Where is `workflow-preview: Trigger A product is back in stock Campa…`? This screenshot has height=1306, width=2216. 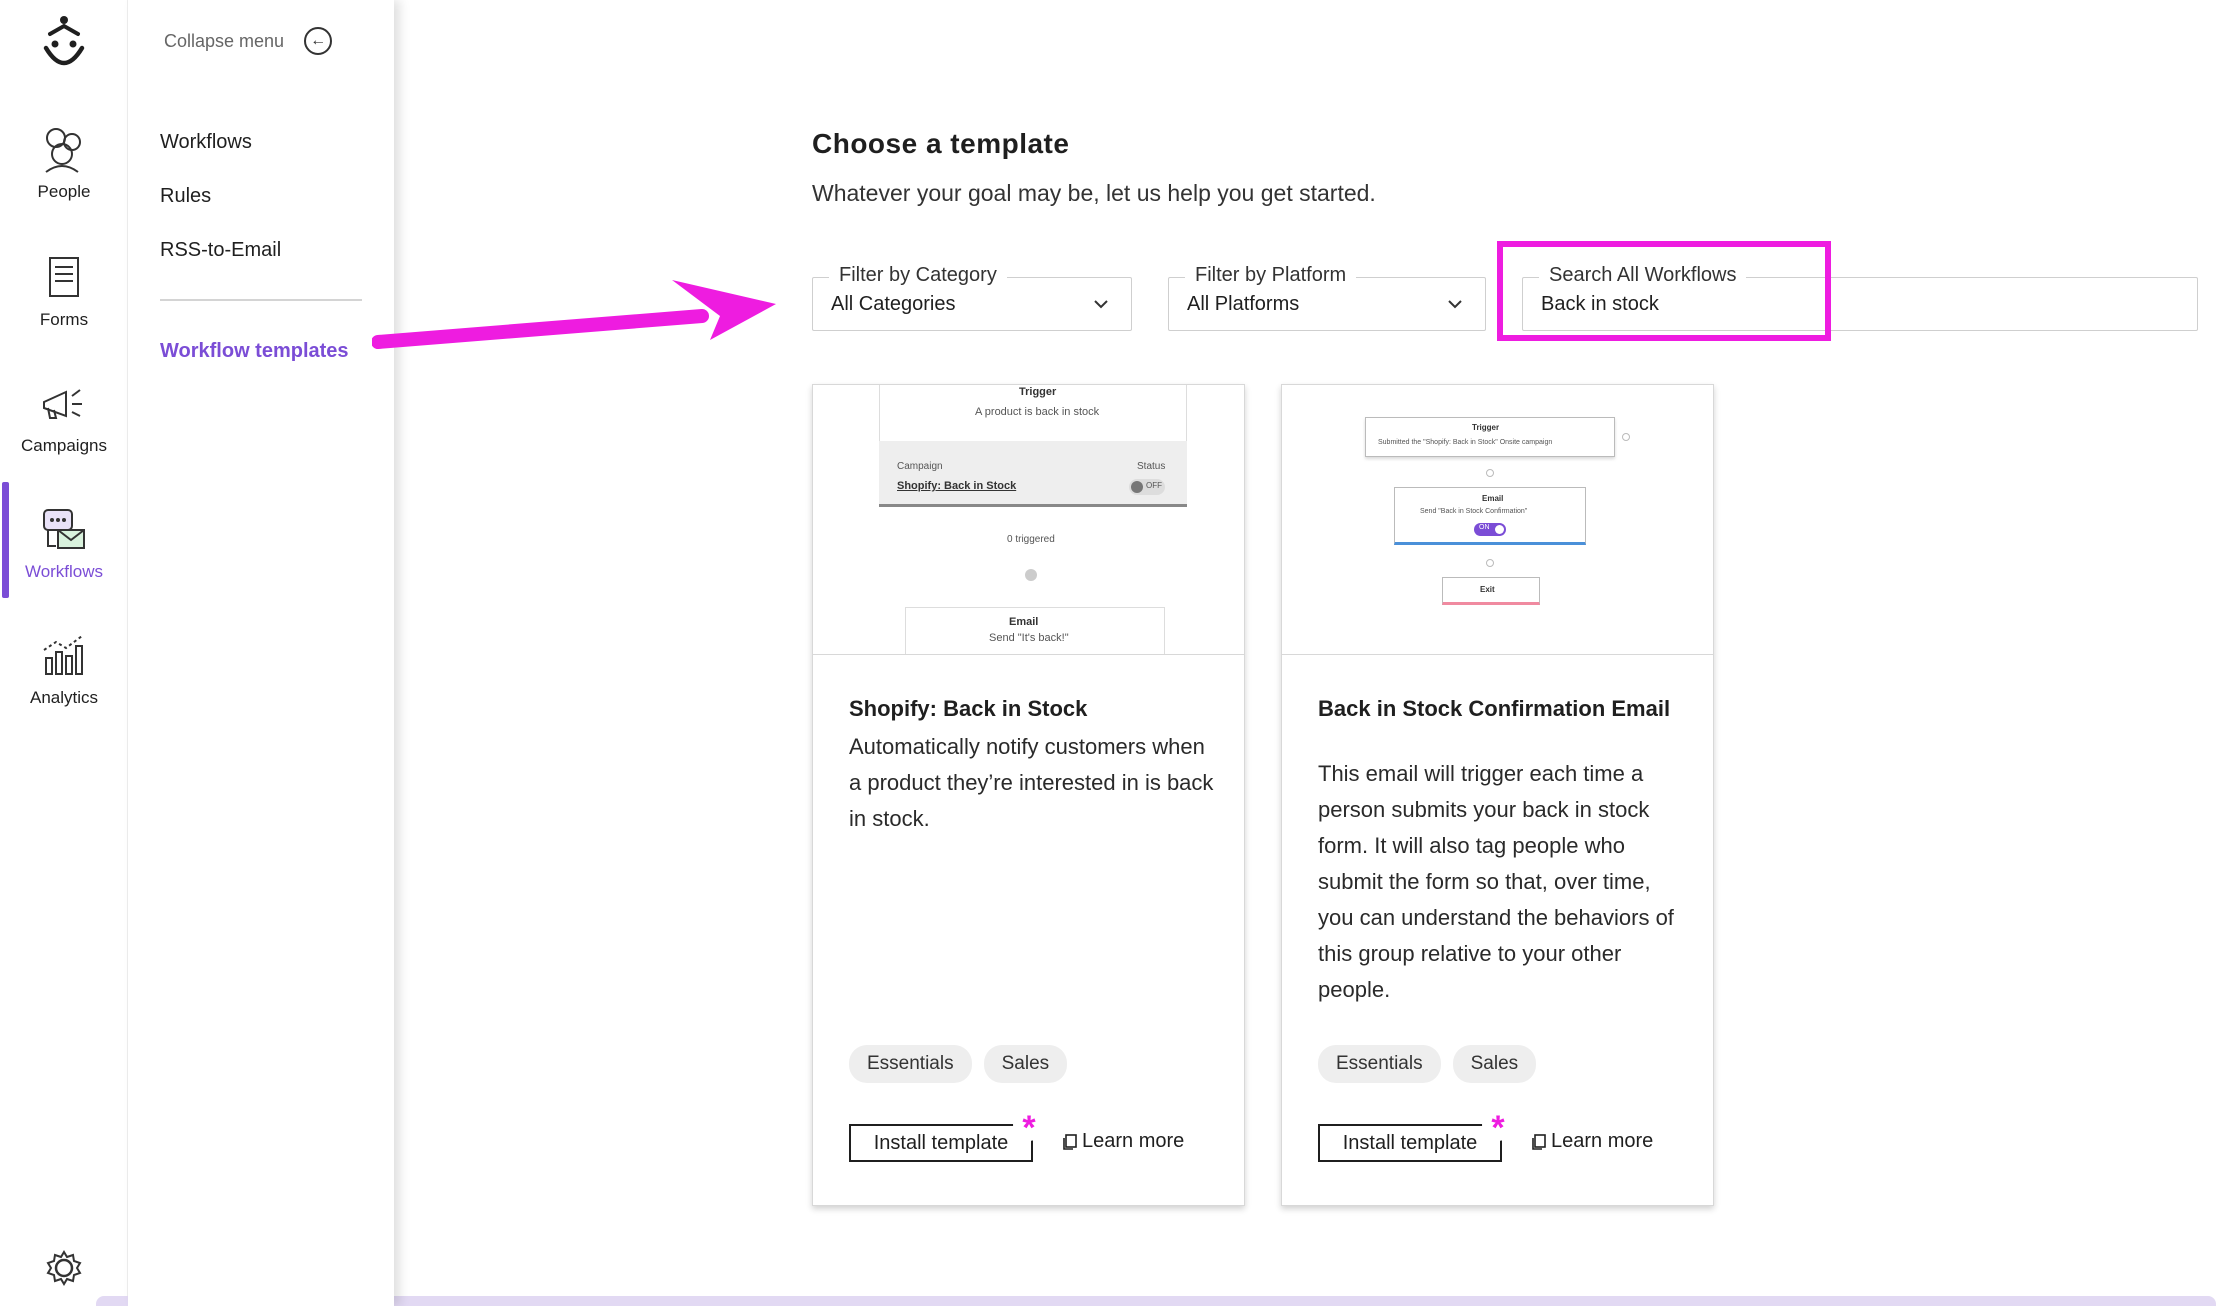
workflow-preview: Trigger A product is back in stock Campa… is located at coordinates (1028, 520).